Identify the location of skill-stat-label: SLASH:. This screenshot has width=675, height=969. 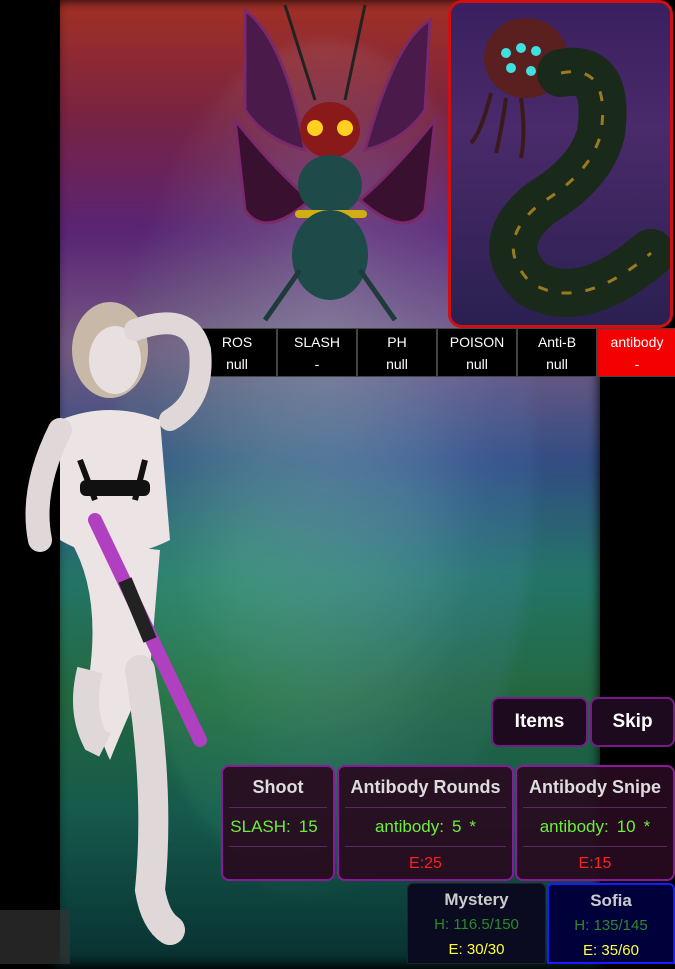
(260, 826).